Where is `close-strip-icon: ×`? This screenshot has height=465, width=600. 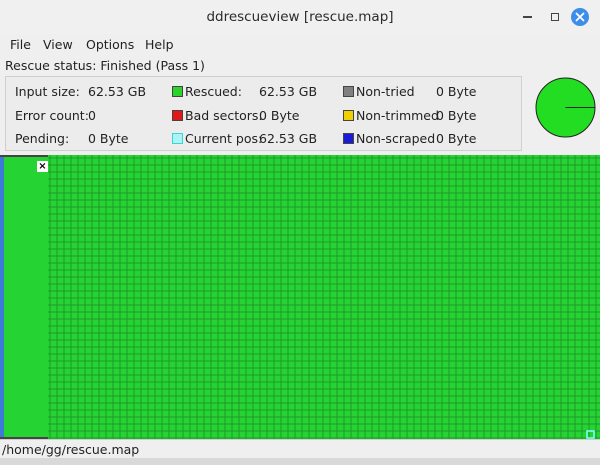
close-strip-icon: × is located at coordinates (42, 166).